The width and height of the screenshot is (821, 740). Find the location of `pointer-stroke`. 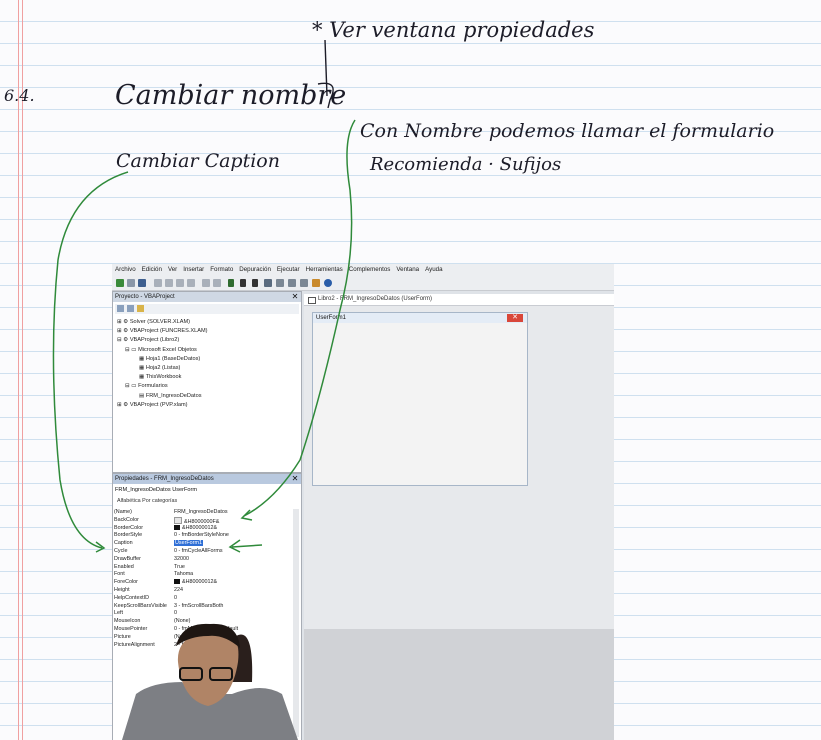

pointer-stroke is located at coordinates (325, 95).